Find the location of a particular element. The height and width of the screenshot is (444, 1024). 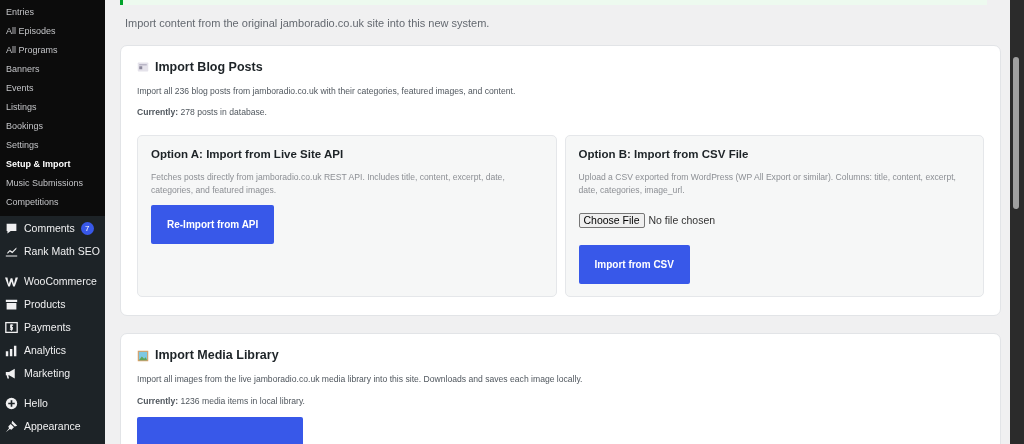

section-description: Import all 236 blog posts from jamboradio.co.uk with their categories, featured images, and content. is located at coordinates (327, 91).